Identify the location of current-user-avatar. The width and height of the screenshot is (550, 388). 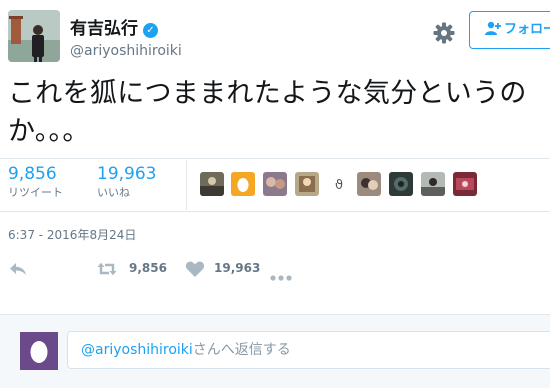
(39, 351).